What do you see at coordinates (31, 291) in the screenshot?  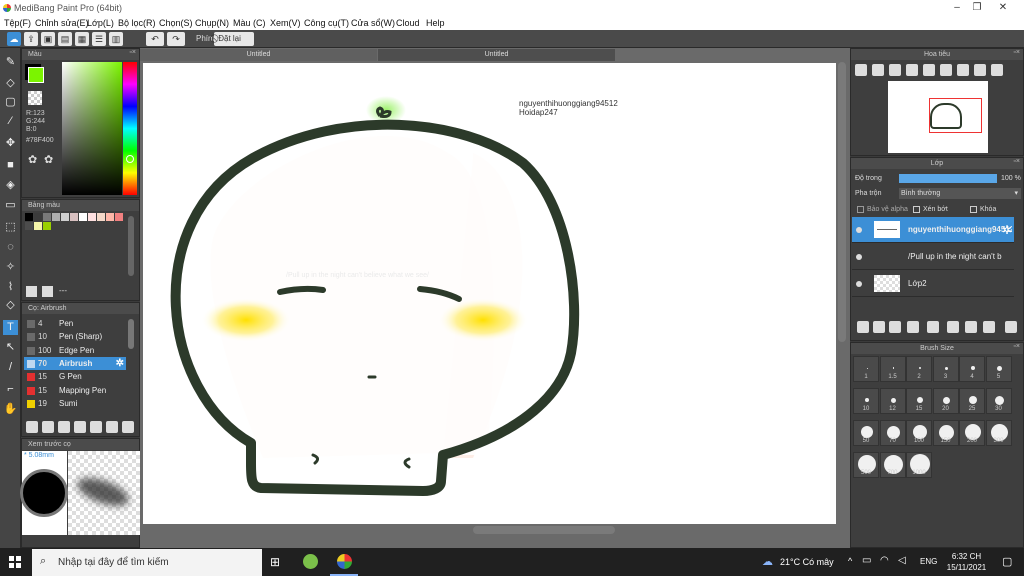 I see `new-swatch-icon` at bounding box center [31, 291].